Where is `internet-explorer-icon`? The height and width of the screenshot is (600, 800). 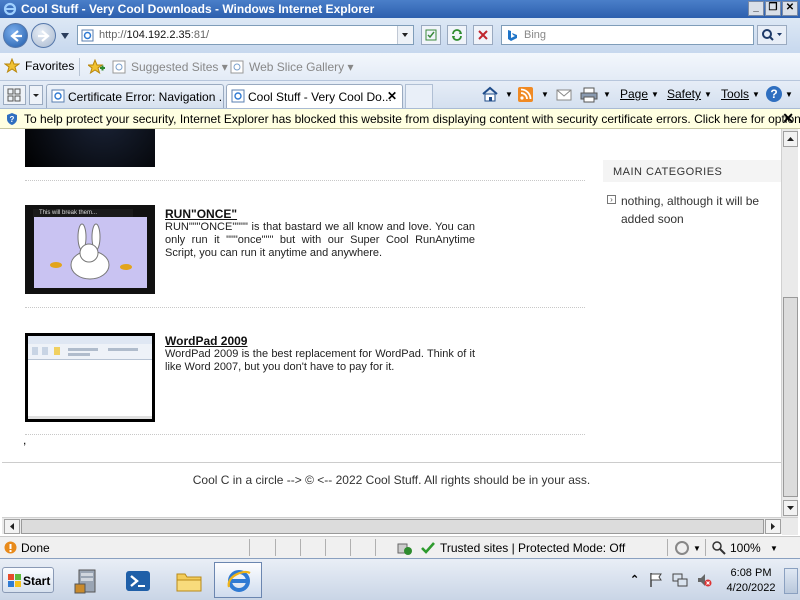 internet-explorer-icon is located at coordinates (239, 581).